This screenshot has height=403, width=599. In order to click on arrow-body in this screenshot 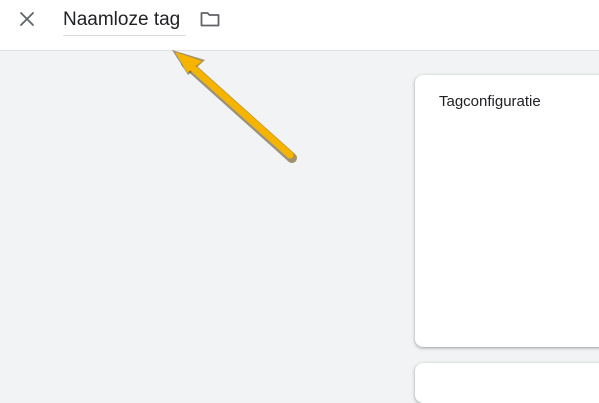, I will do `click(234, 105)`.